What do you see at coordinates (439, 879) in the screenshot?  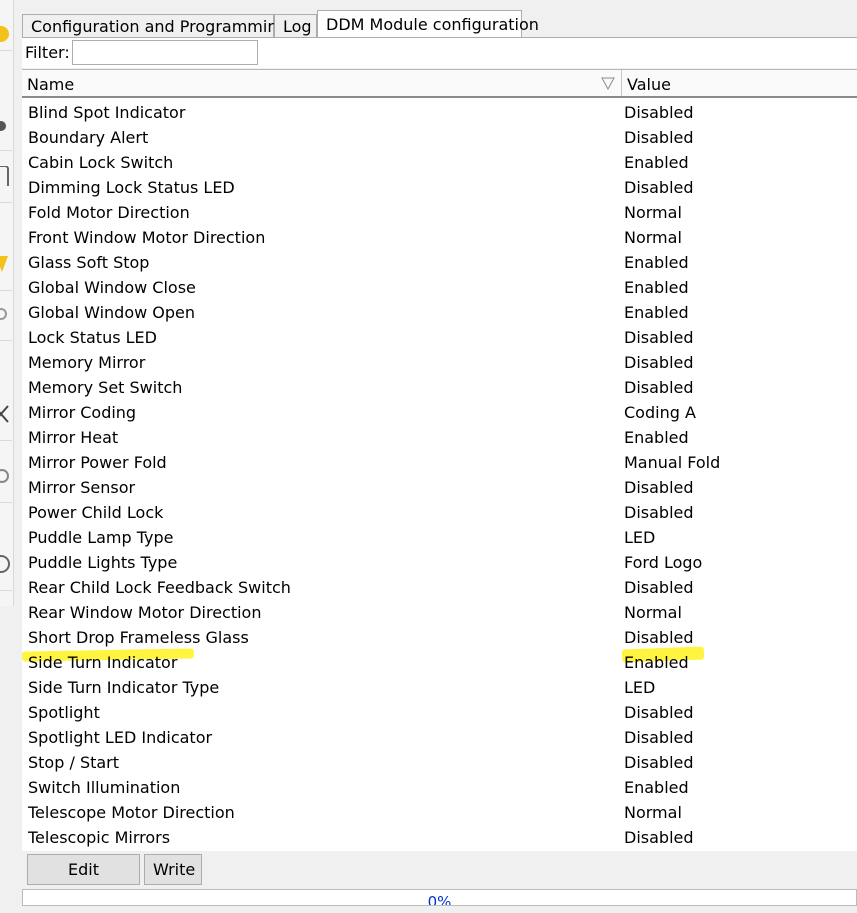 I see `button-bar: Edit selected Write` at bounding box center [439, 879].